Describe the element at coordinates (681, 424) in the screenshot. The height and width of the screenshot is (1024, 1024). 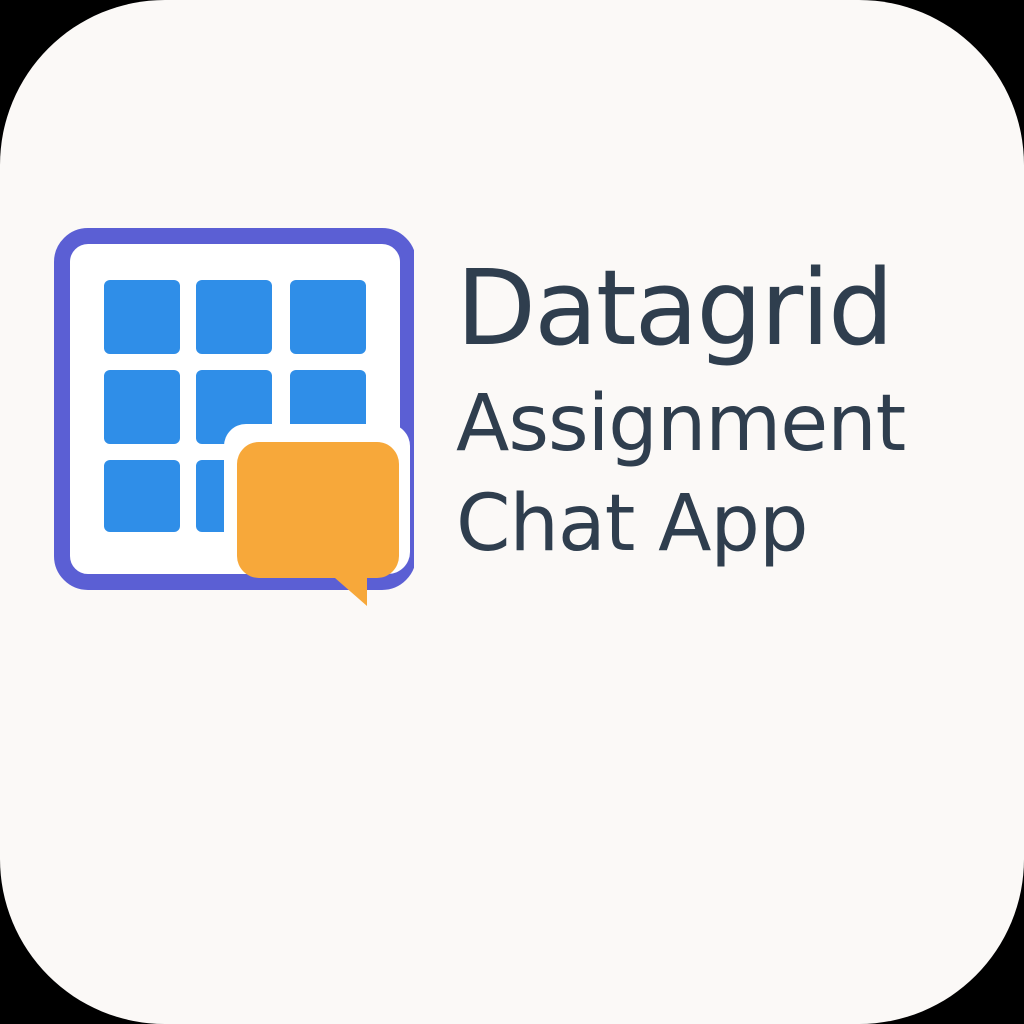
I see `app-name-line-2: Assignment` at that location.